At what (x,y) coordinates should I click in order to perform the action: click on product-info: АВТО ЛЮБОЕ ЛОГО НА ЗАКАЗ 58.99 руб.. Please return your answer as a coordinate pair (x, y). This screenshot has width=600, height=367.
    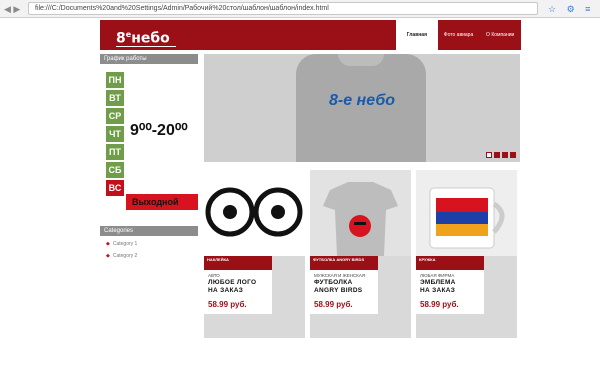
    Looking at the image, I should click on (238, 292).